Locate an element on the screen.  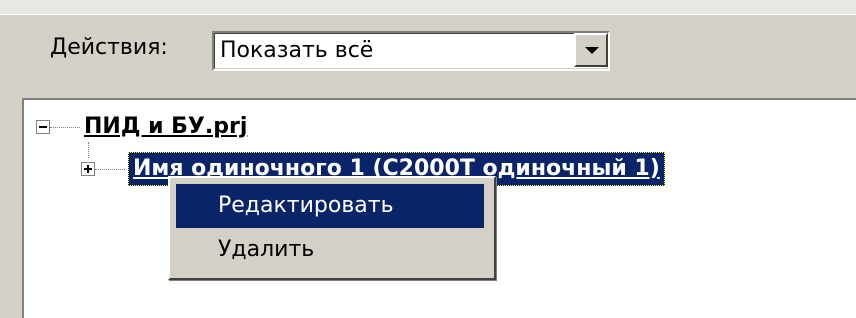
actions-filter-dropdown: Показать всё is located at coordinates (411, 51).